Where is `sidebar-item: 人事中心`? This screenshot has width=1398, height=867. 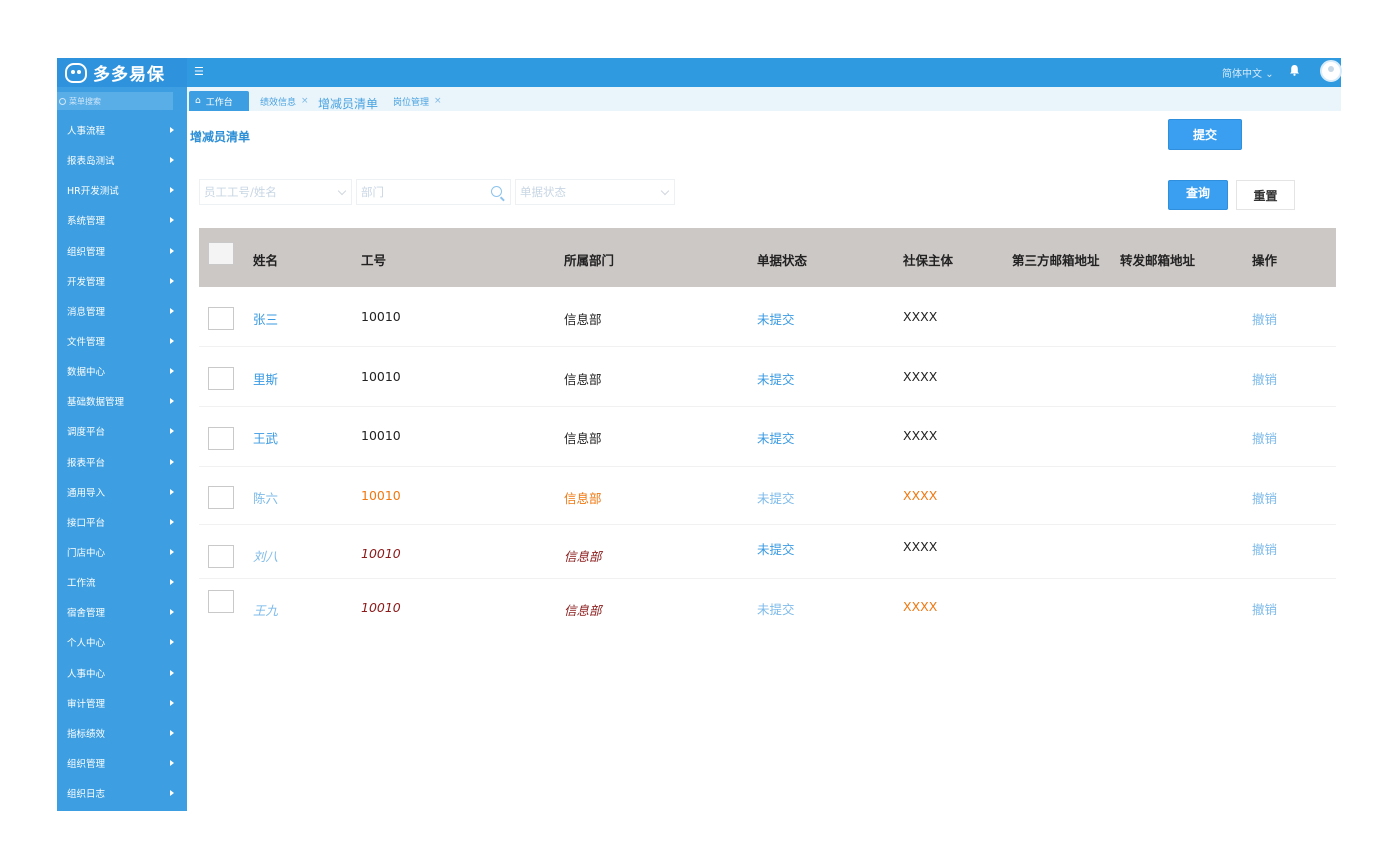 sidebar-item: 人事中心 is located at coordinates (122, 673).